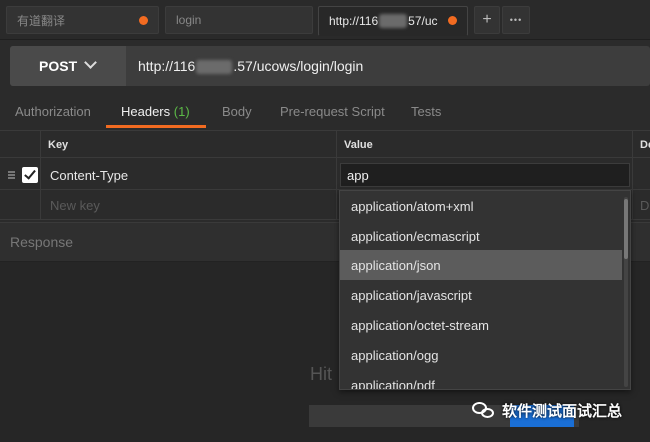 The image size is (650, 442). Describe the element at coordinates (90, 62) in the screenshot. I see `chevron-down-icon` at that location.